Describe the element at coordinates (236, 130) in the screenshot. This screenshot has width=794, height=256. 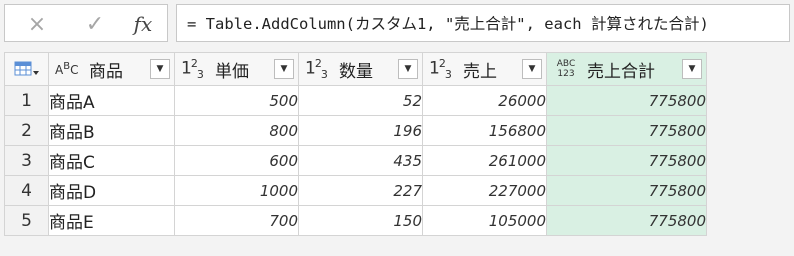
I see `cell-unit-price: 800` at that location.